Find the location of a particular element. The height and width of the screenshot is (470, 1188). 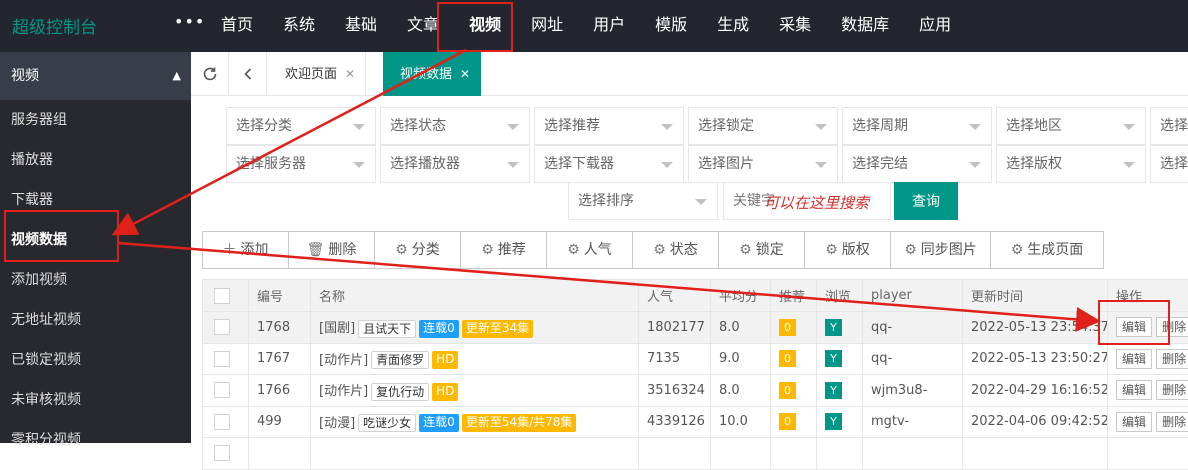

sidebar-item-no-url-video: 无地址视频 is located at coordinates (95, 320).